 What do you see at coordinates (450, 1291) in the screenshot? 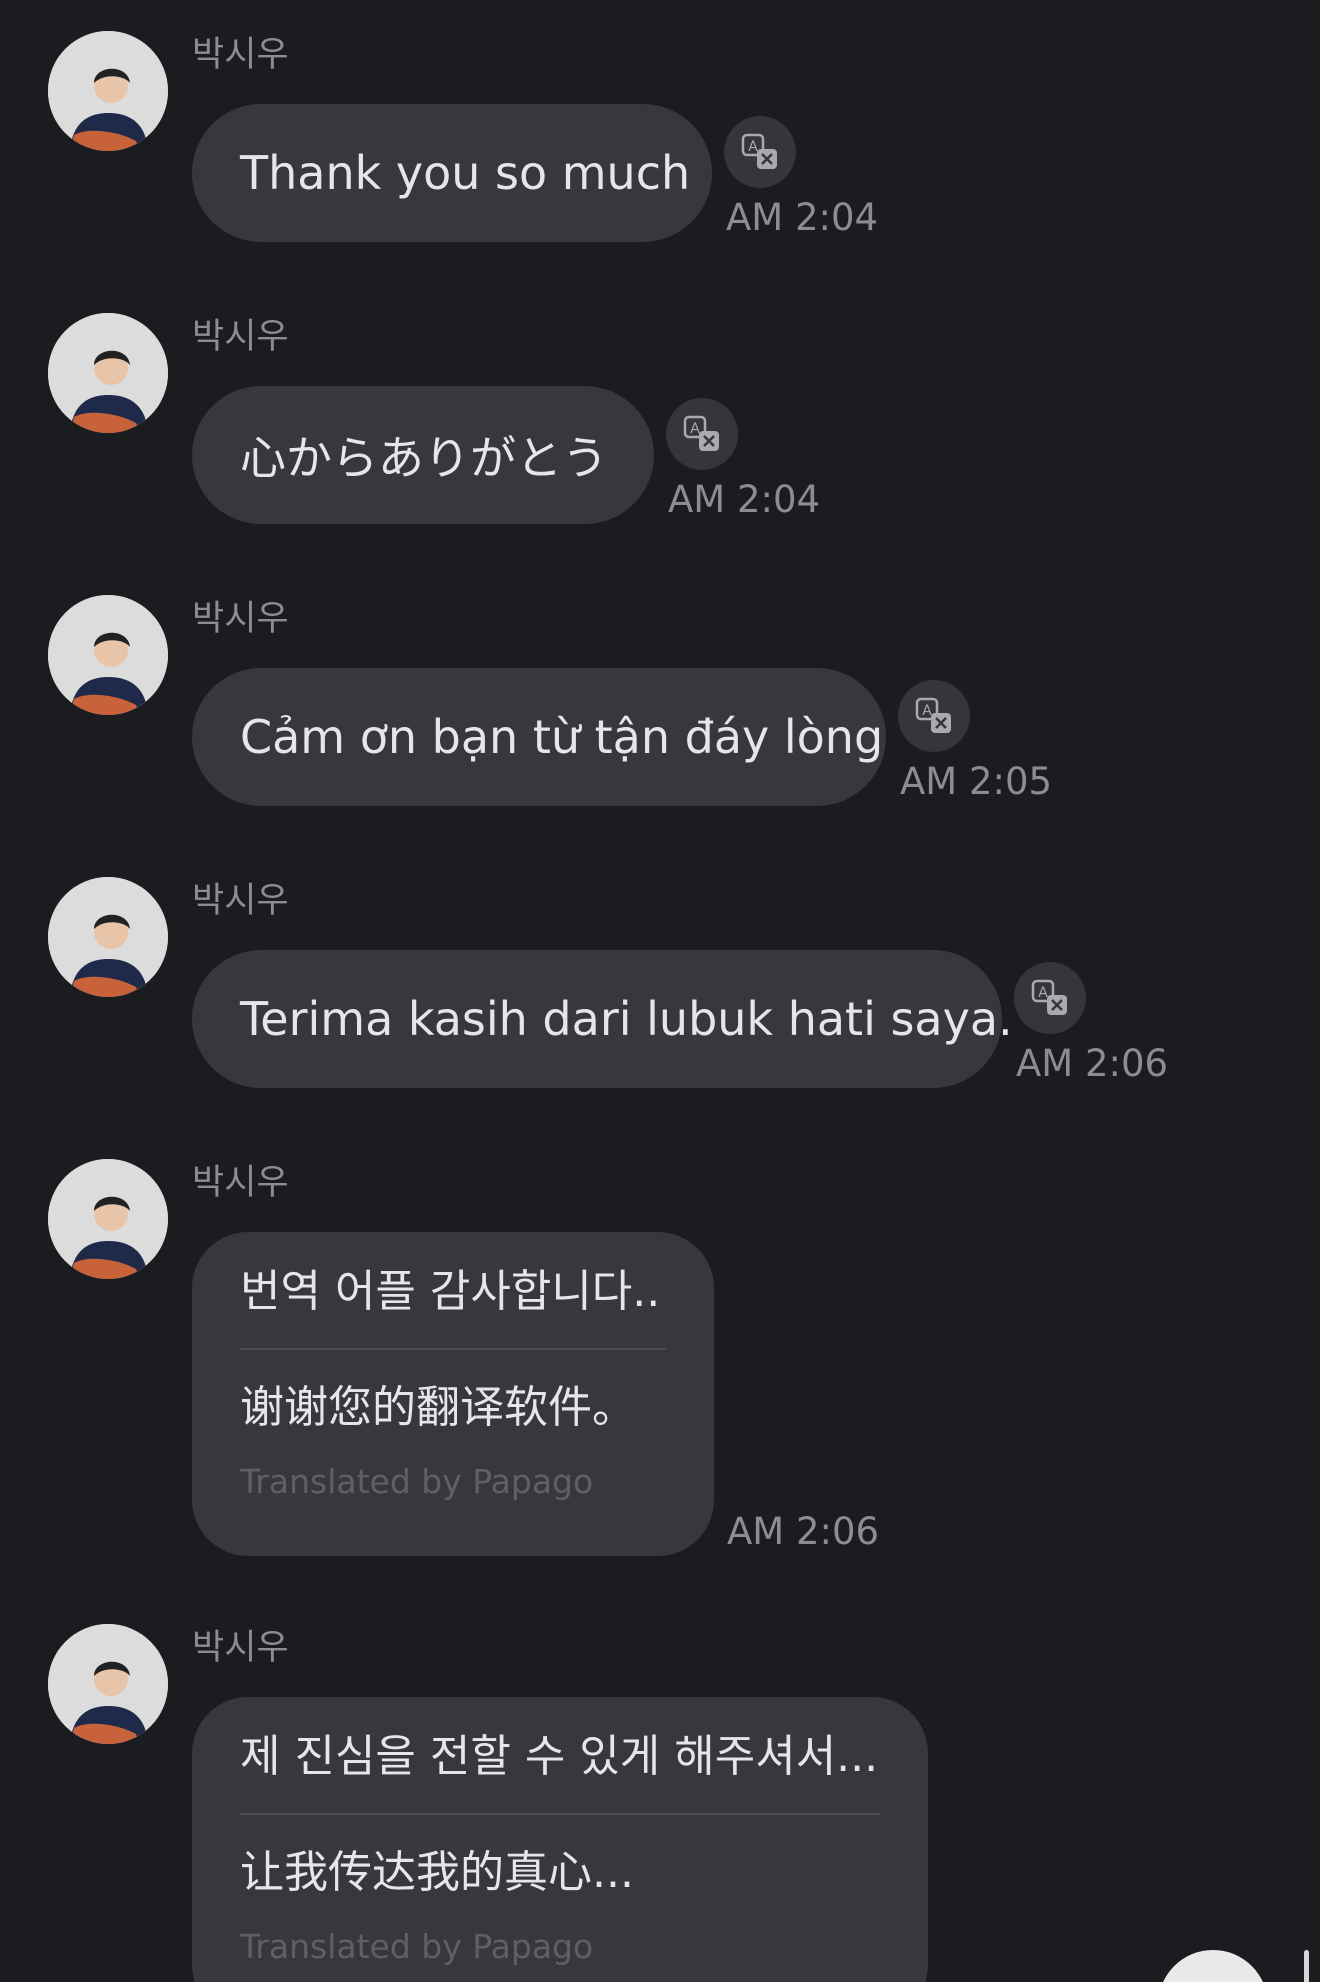
I see `original-text: 번역 어플 감사합니다..` at bounding box center [450, 1291].